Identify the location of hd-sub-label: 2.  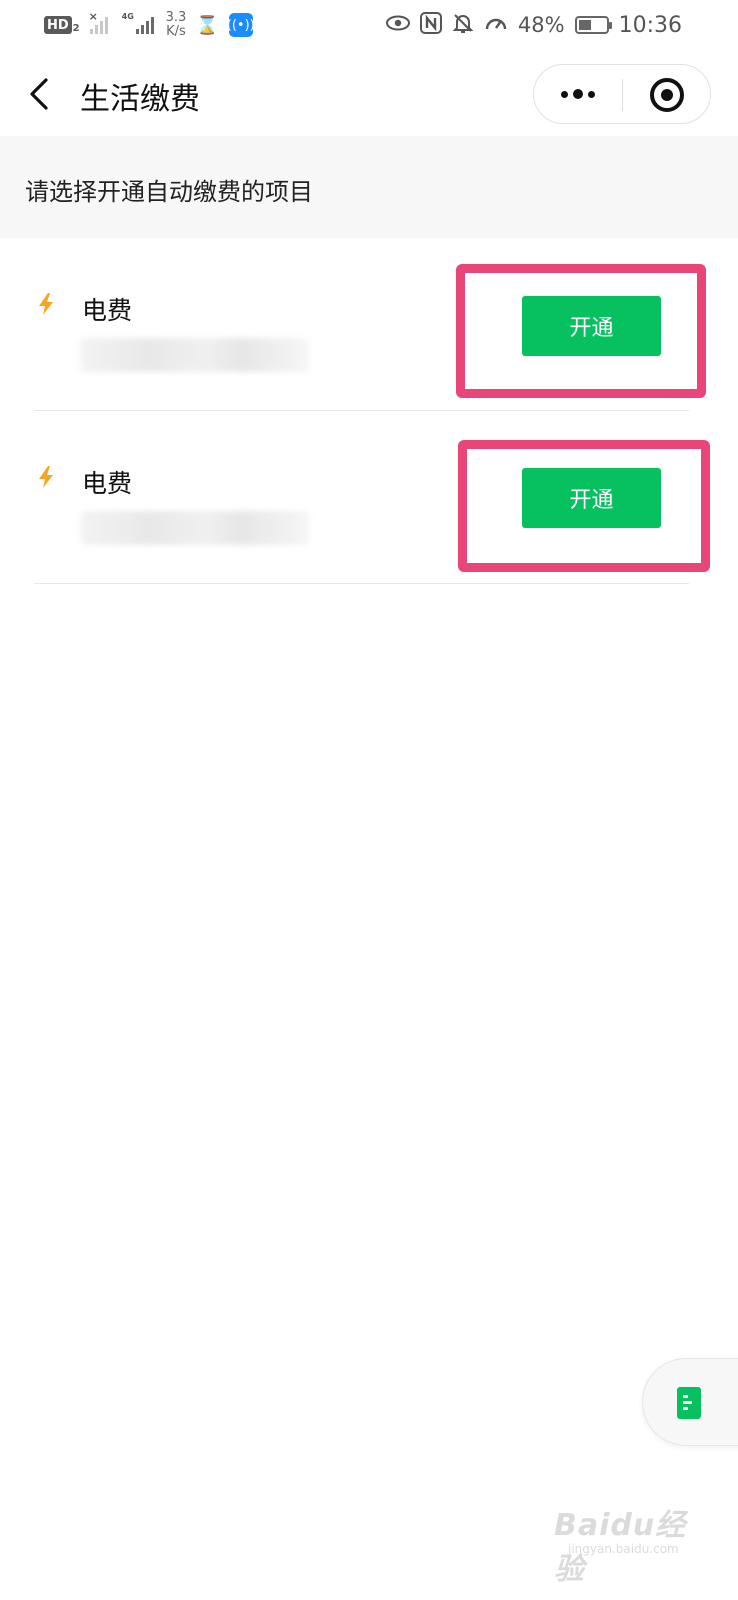
(76, 28).